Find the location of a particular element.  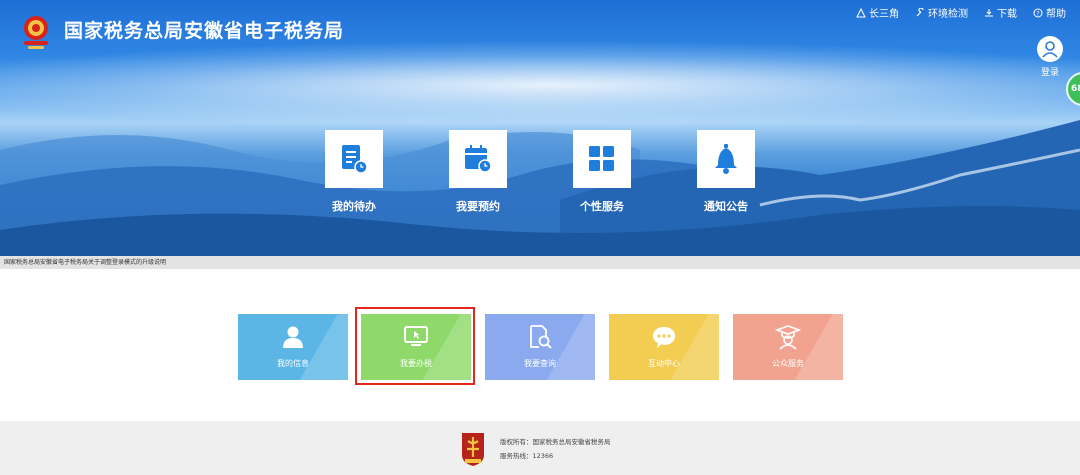

bell-icon is located at coordinates (726, 159).